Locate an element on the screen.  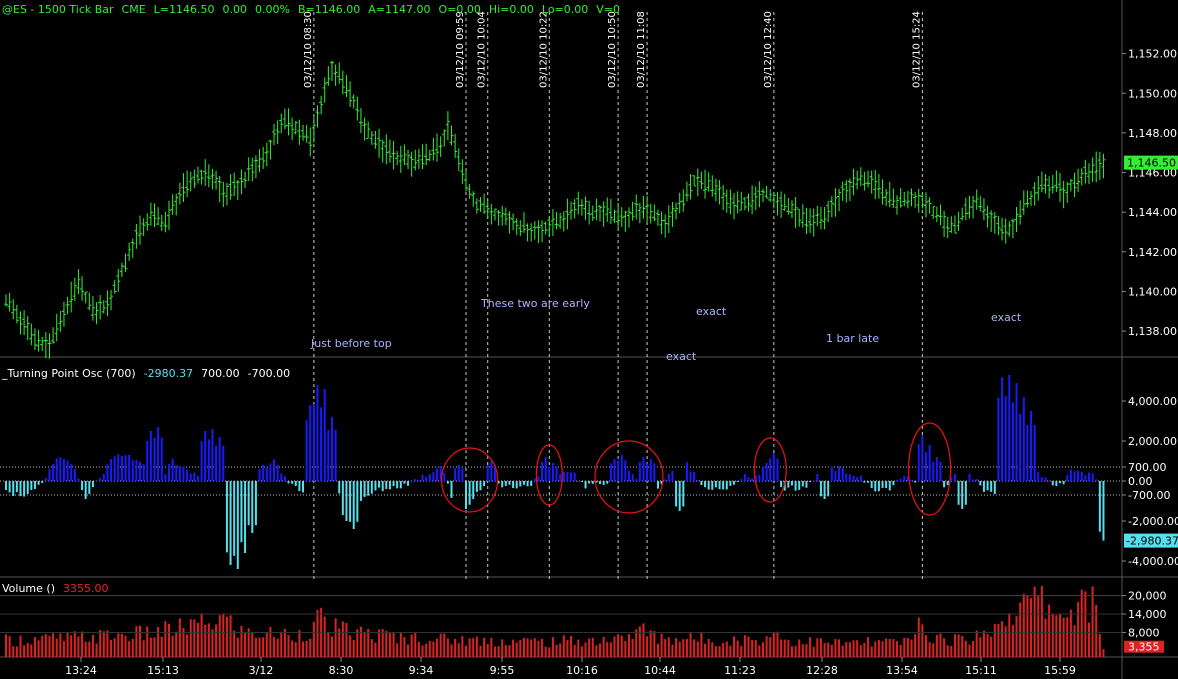
volume-axis-label: 14,000 is located at coordinates (1147, 614).